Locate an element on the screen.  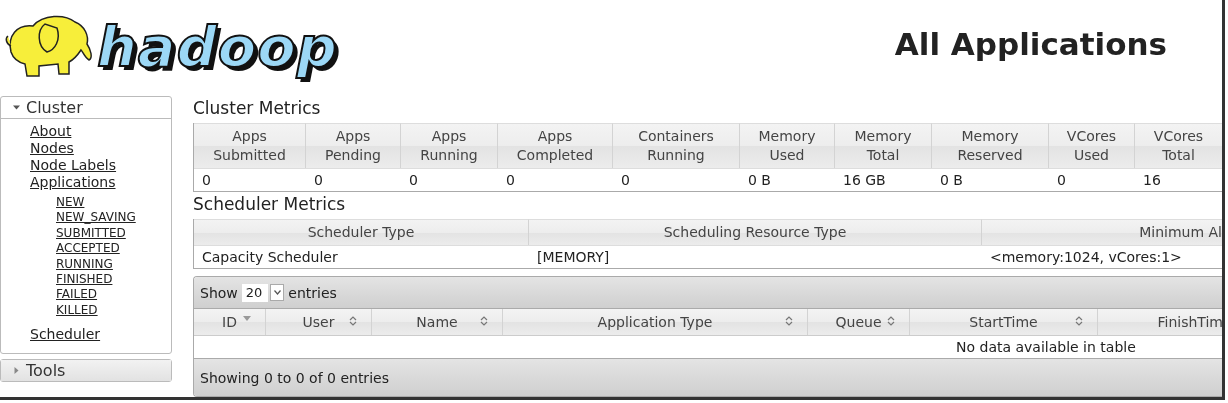
section-header: Tools is located at coordinates (86, 371).